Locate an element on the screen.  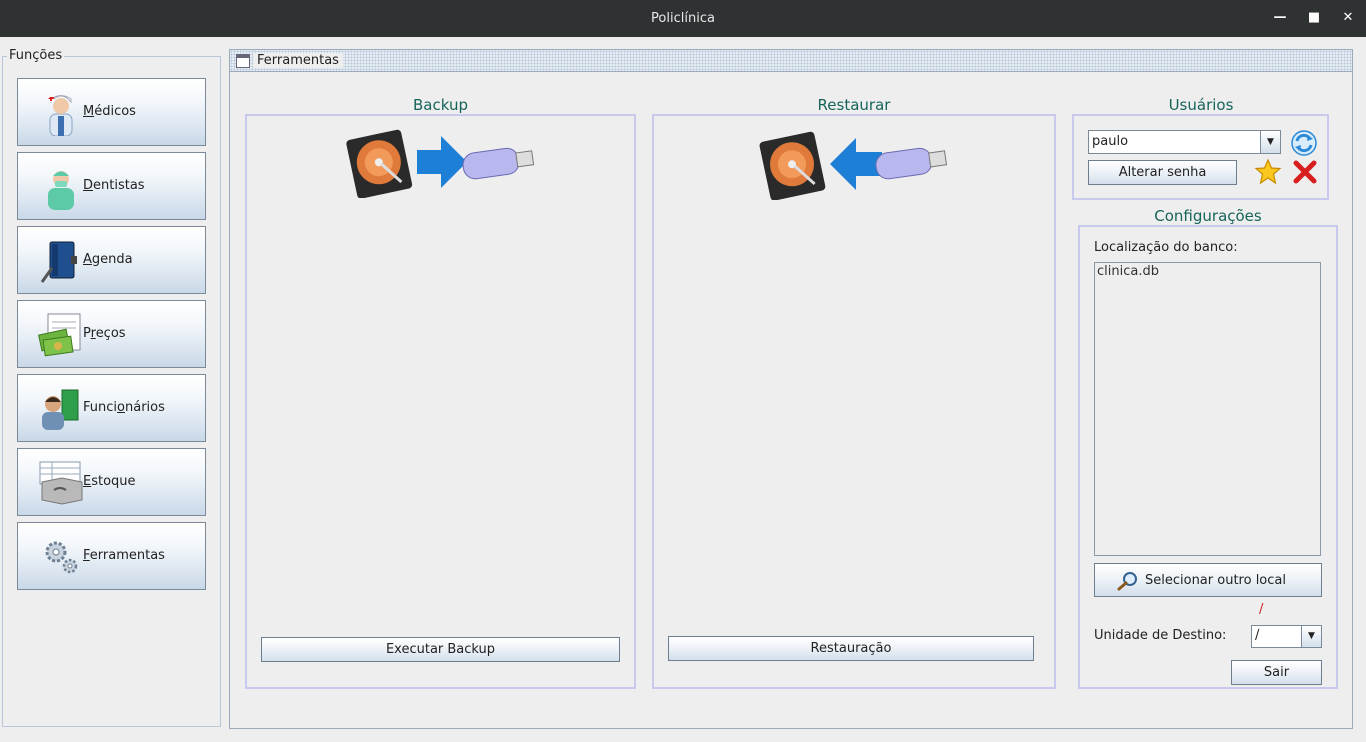
destination-value: / is located at coordinates (1257, 635).